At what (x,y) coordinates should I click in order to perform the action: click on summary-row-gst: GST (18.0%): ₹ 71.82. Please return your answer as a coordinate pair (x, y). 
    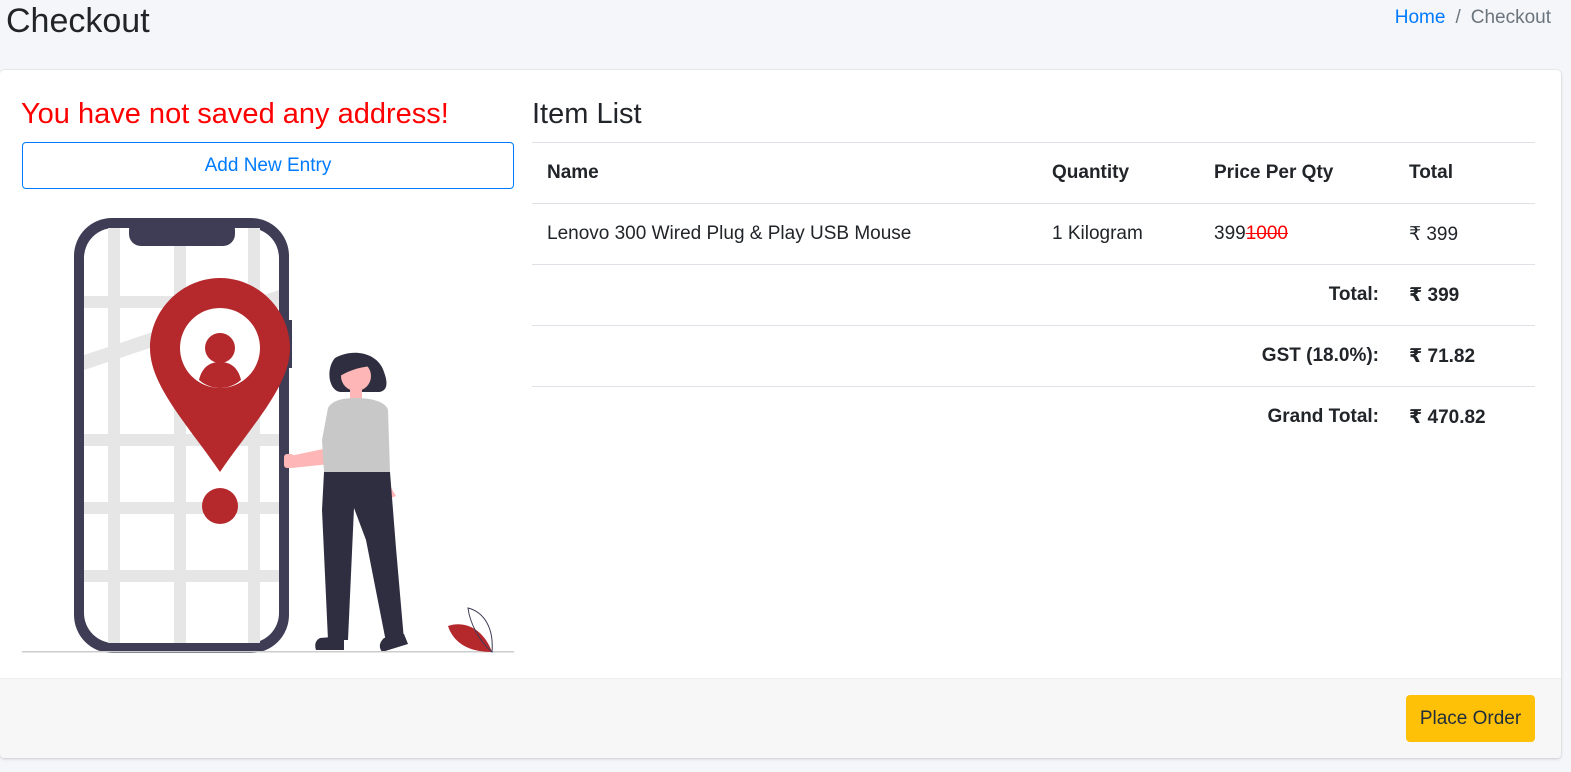
    Looking at the image, I should click on (1033, 356).